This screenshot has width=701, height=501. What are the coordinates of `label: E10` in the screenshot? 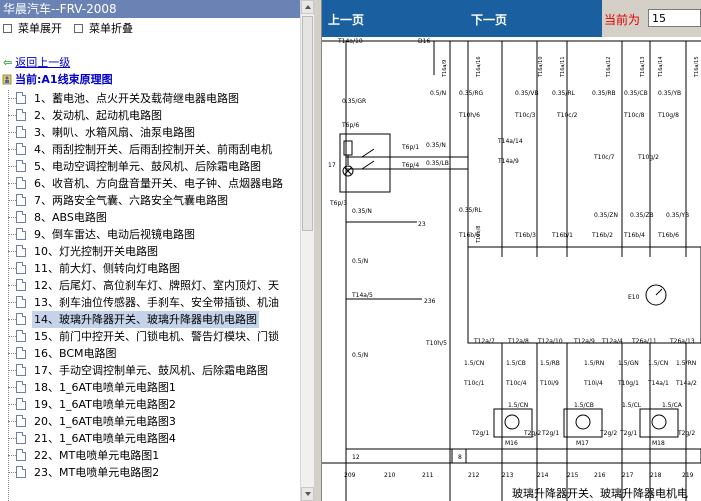 It's located at (634, 297).